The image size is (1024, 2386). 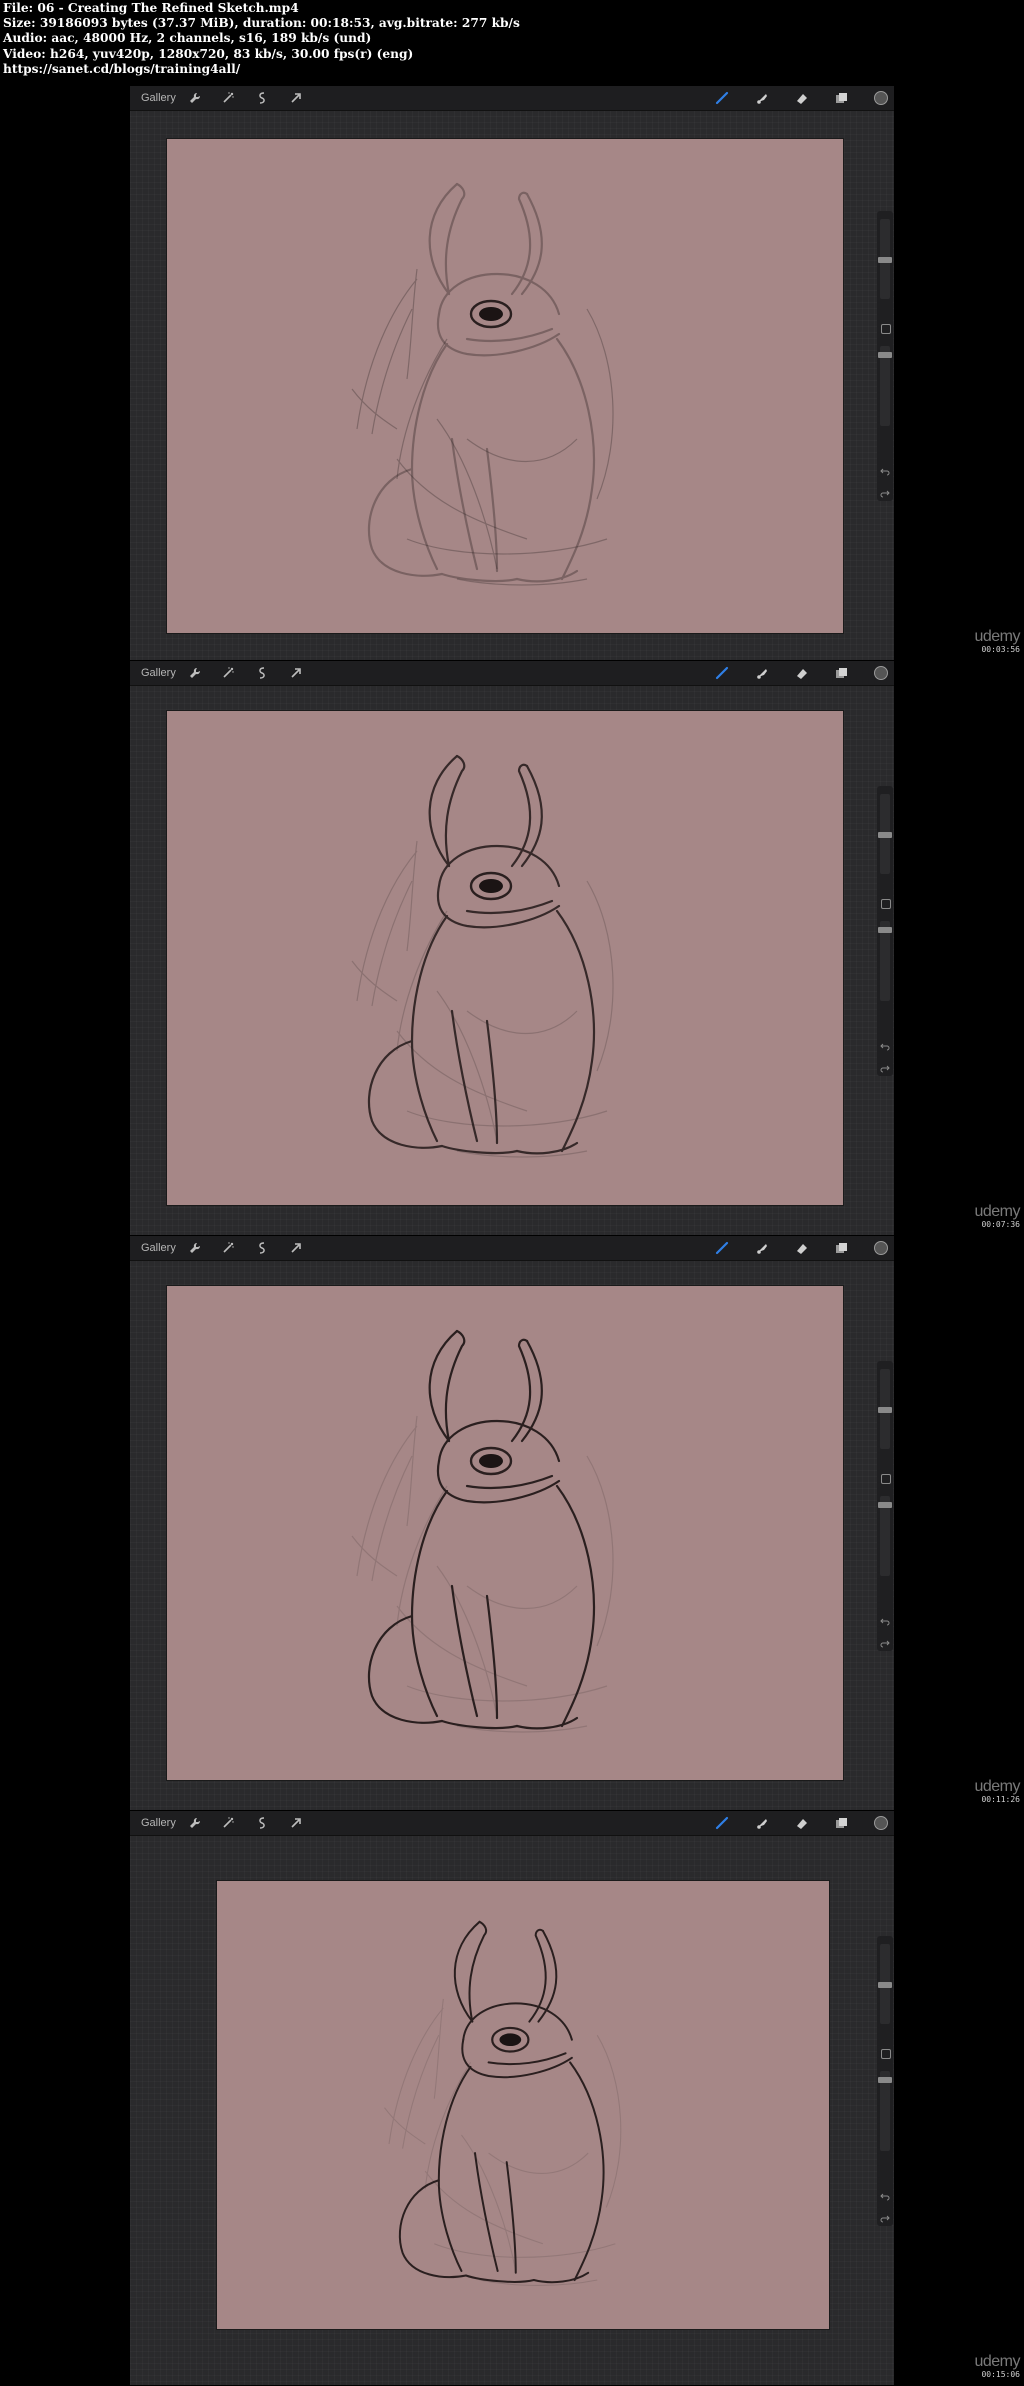 What do you see at coordinates (1000, 2374) in the screenshot?
I see `timestamp: 00:15:06` at bounding box center [1000, 2374].